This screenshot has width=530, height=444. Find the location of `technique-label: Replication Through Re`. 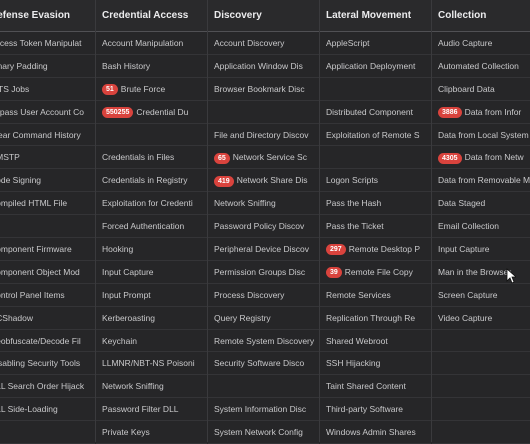

technique-label: Replication Through Re is located at coordinates (371, 317).